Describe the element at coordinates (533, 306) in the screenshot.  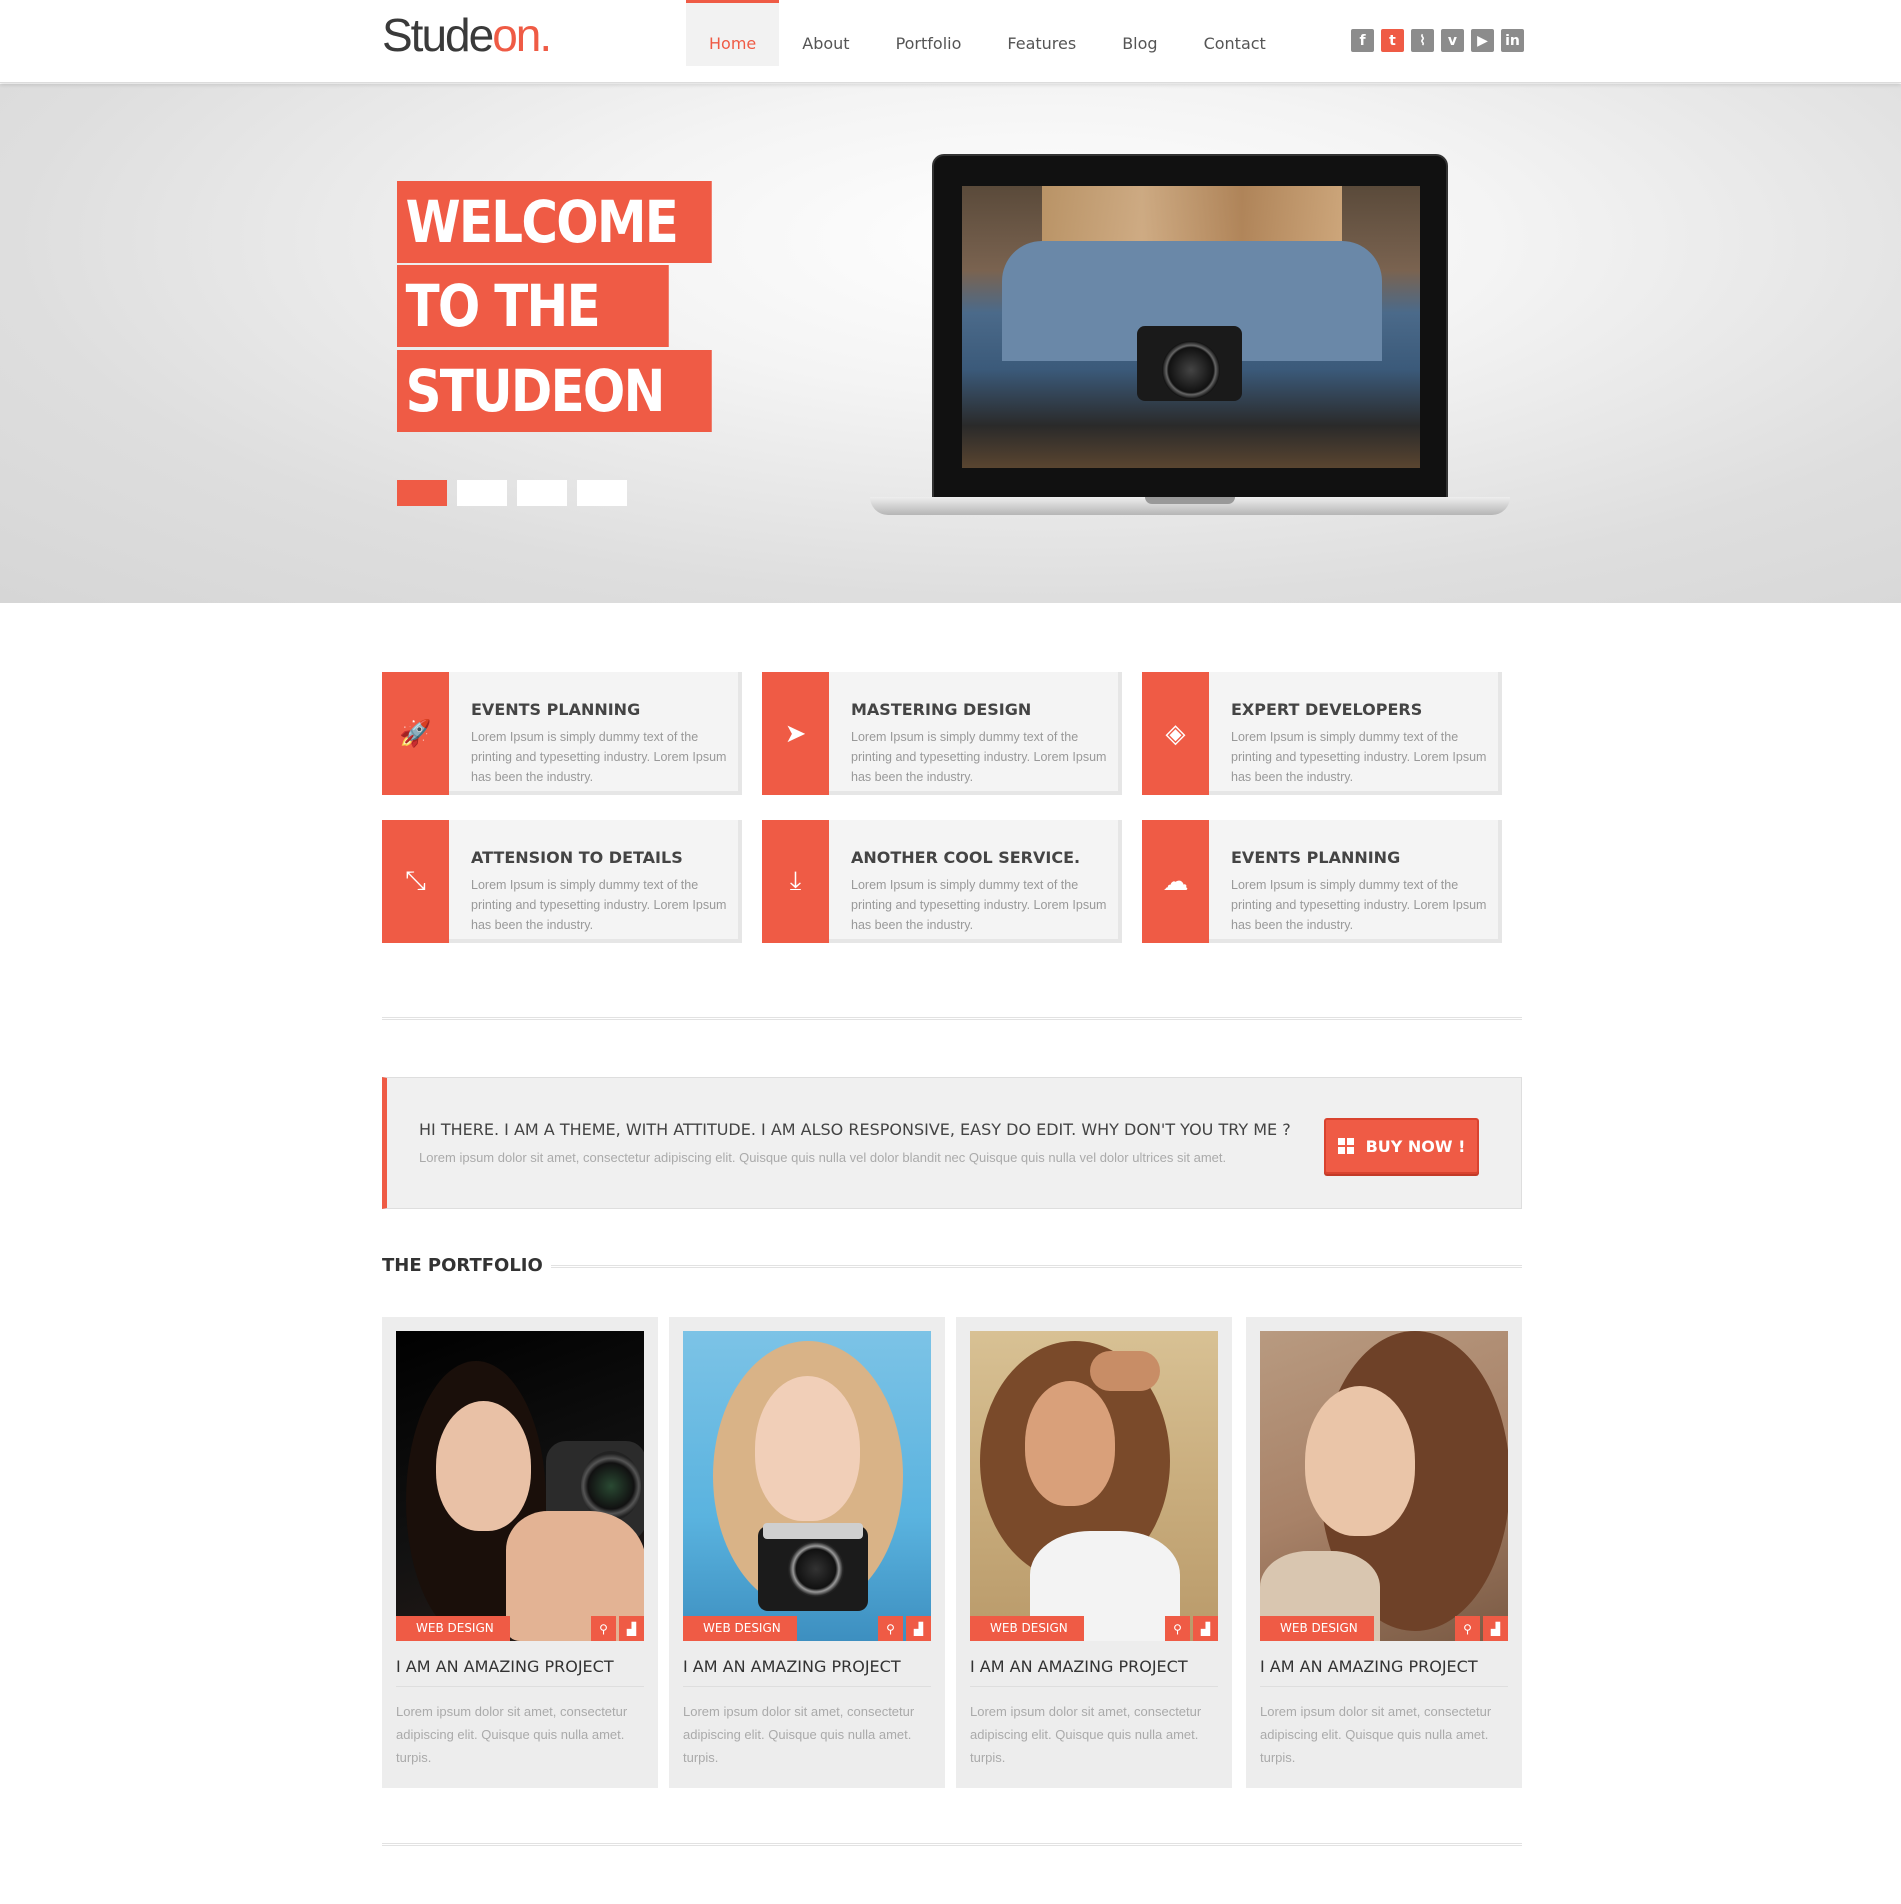
I see `hero-title-line-2: TO THE` at that location.